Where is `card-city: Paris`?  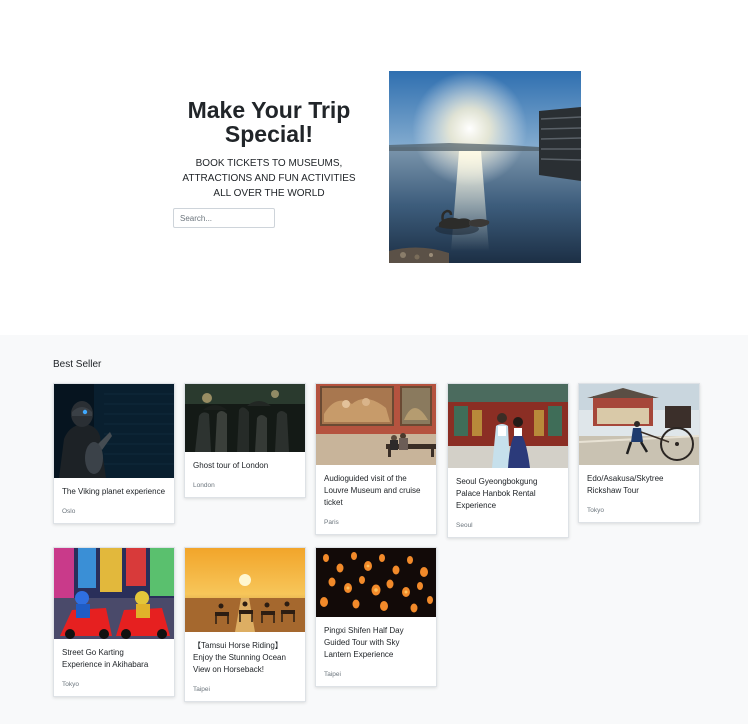 card-city: Paris is located at coordinates (331, 522).